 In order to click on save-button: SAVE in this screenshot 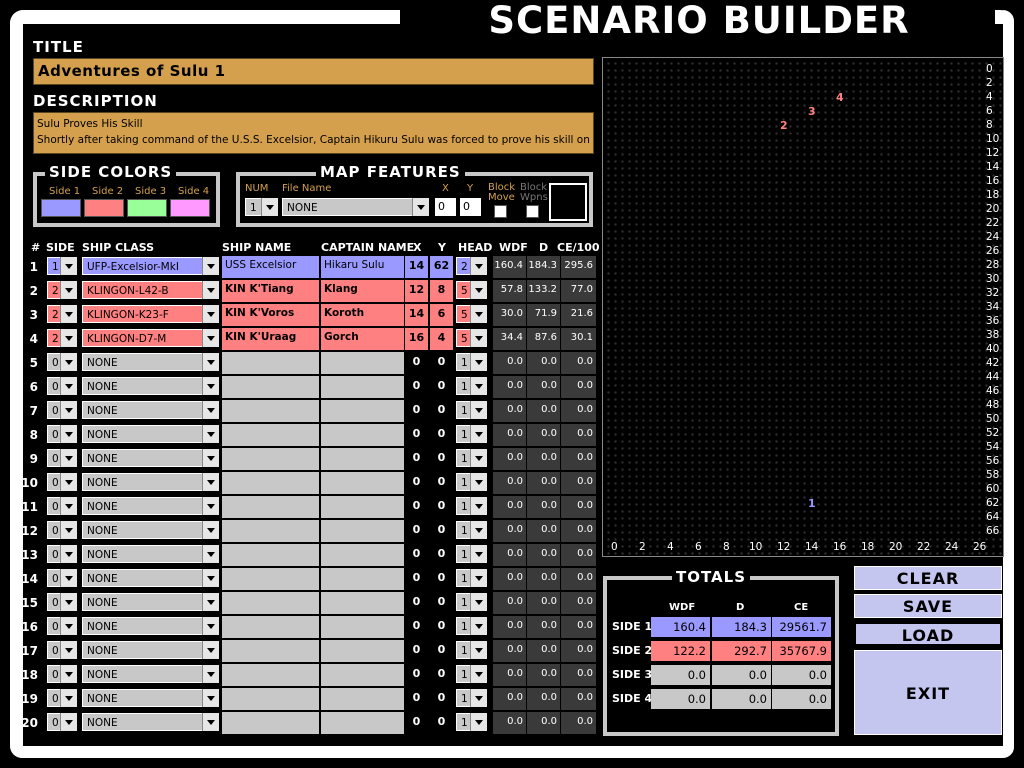, I will do `click(928, 606)`.